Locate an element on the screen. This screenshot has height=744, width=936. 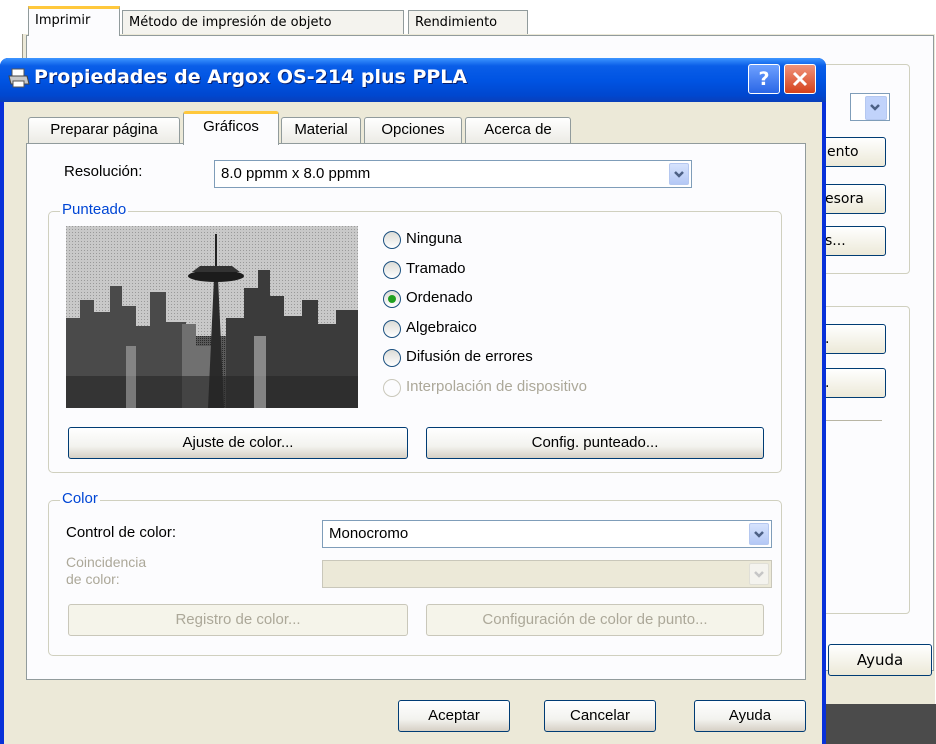
radio-ordenado is located at coordinates (392, 299).